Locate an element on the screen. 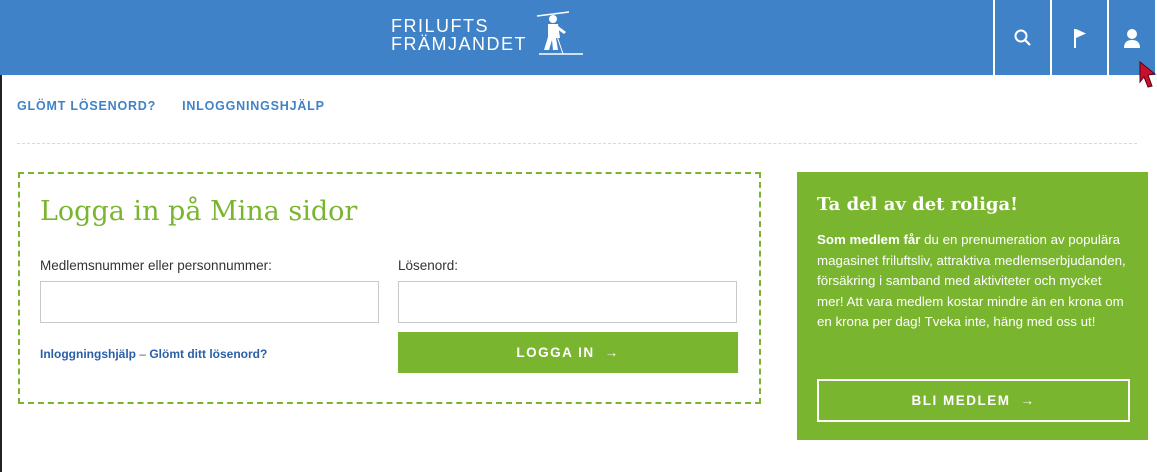  login-button: LOGGA IN → is located at coordinates (568, 352).